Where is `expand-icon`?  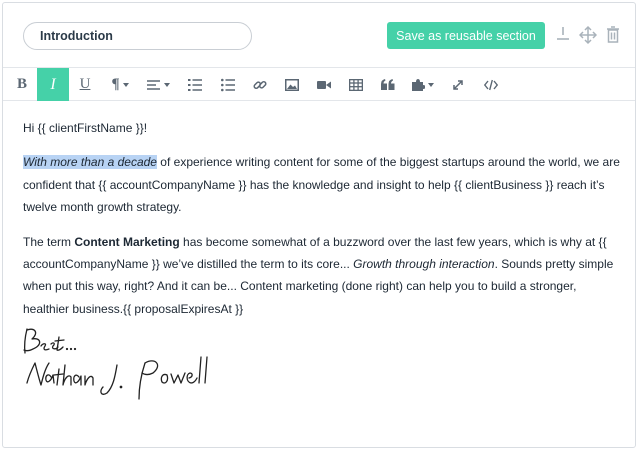
expand-icon is located at coordinates (458, 84).